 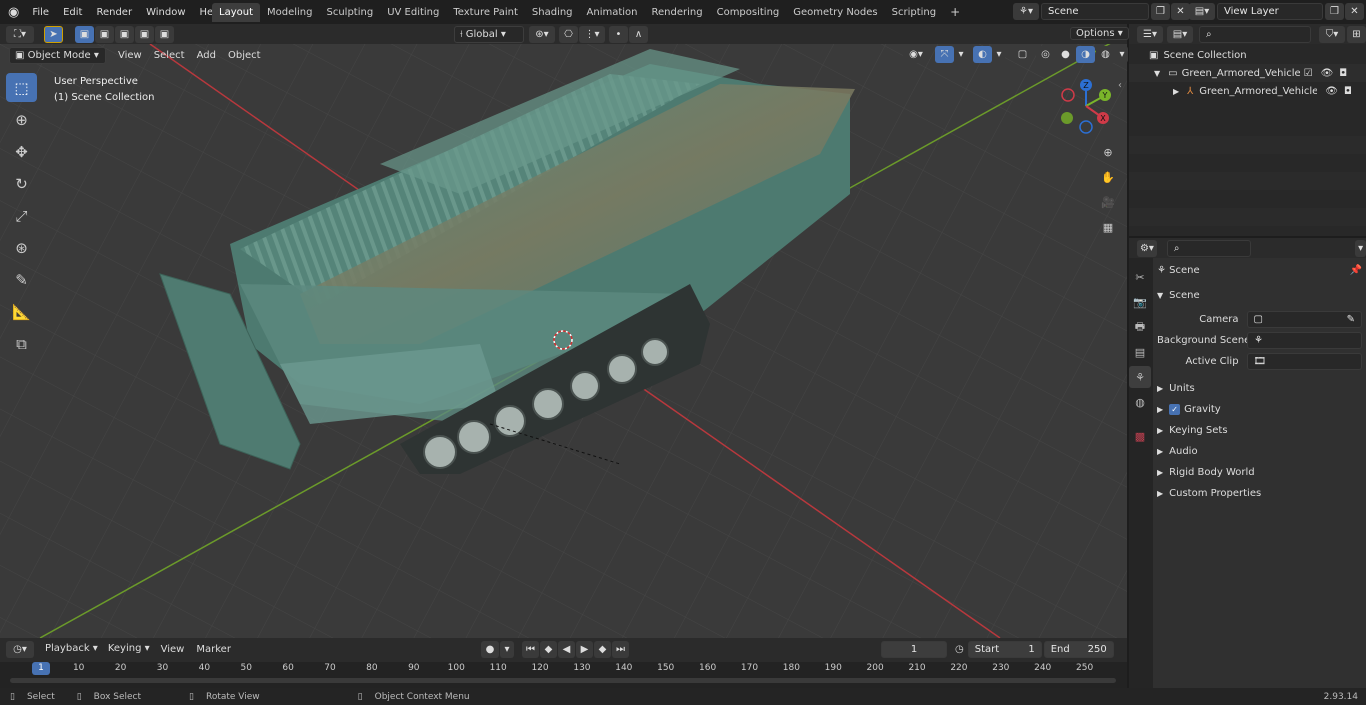 What do you see at coordinates (542, 34) in the screenshot?
I see `pivot-icon: ⊛▾` at bounding box center [542, 34].